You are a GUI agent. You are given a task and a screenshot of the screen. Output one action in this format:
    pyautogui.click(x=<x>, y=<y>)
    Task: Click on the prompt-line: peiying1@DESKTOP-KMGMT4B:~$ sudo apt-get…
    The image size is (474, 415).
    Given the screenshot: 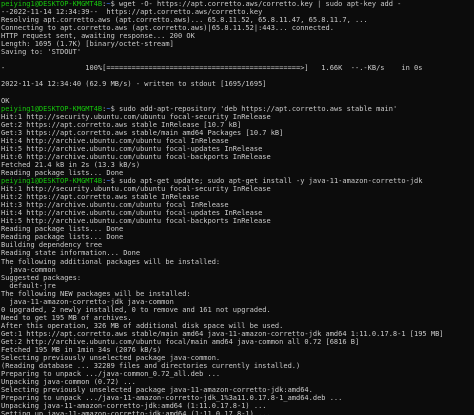 What is the action you would take?
    pyautogui.click(x=237, y=181)
    